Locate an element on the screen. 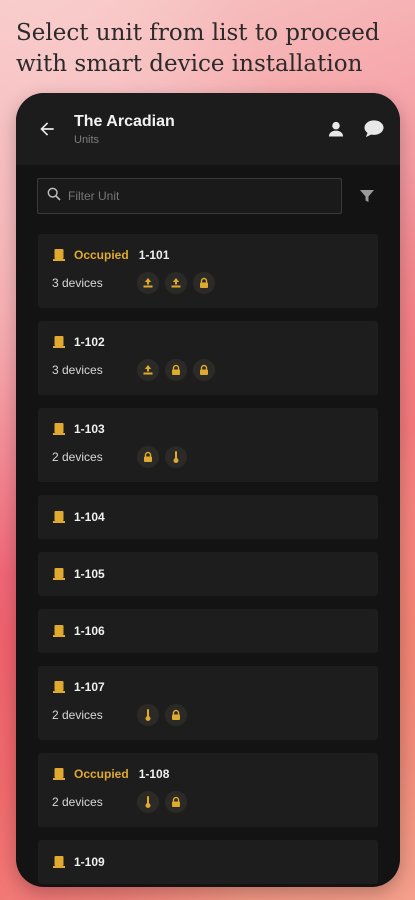 The image size is (415, 900). unit-card: 1-109 is located at coordinates (208, 862).